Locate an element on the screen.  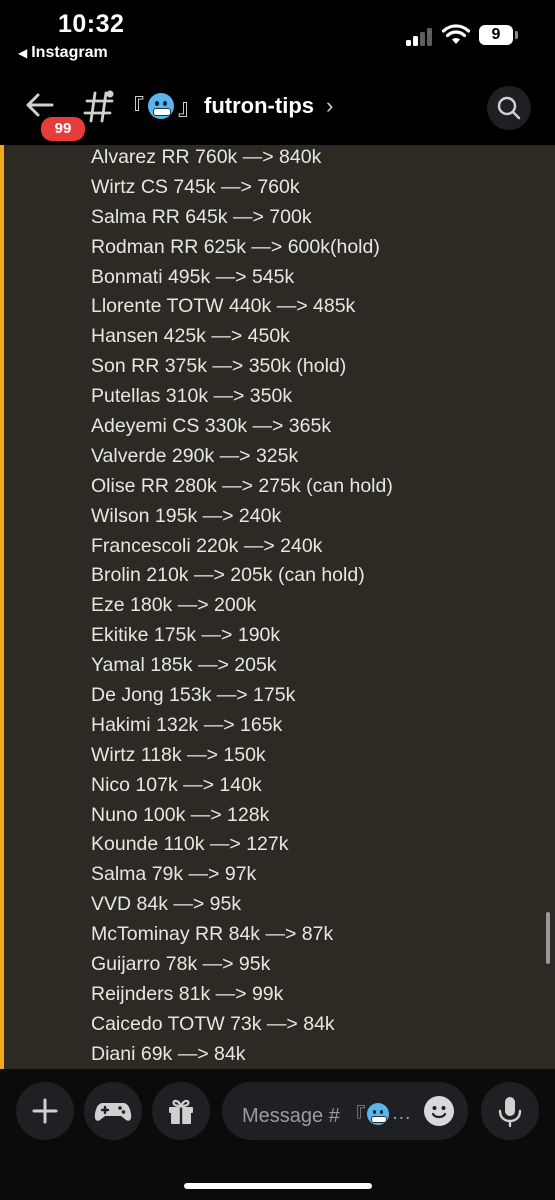
search-icon is located at coordinates (509, 108).